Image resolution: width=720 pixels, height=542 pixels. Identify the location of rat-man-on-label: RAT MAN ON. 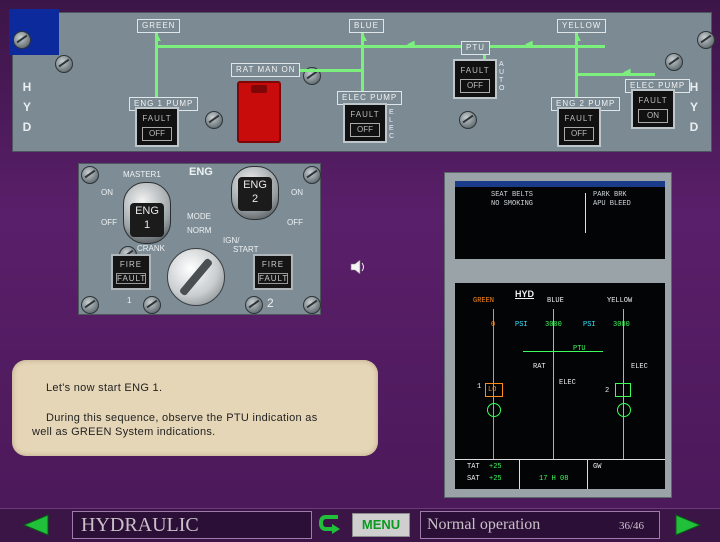
(266, 70).